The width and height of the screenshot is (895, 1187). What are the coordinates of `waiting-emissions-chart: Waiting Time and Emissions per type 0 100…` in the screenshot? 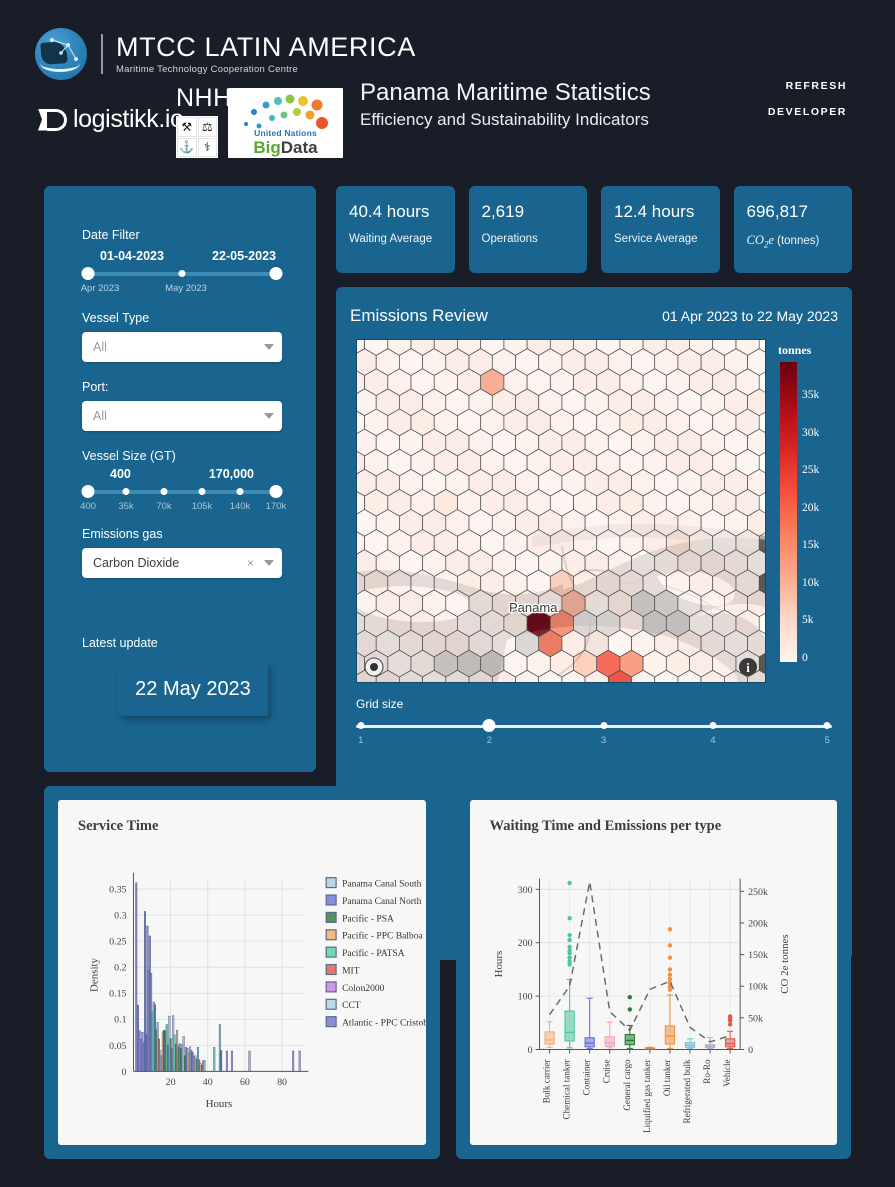 It's located at (653, 972).